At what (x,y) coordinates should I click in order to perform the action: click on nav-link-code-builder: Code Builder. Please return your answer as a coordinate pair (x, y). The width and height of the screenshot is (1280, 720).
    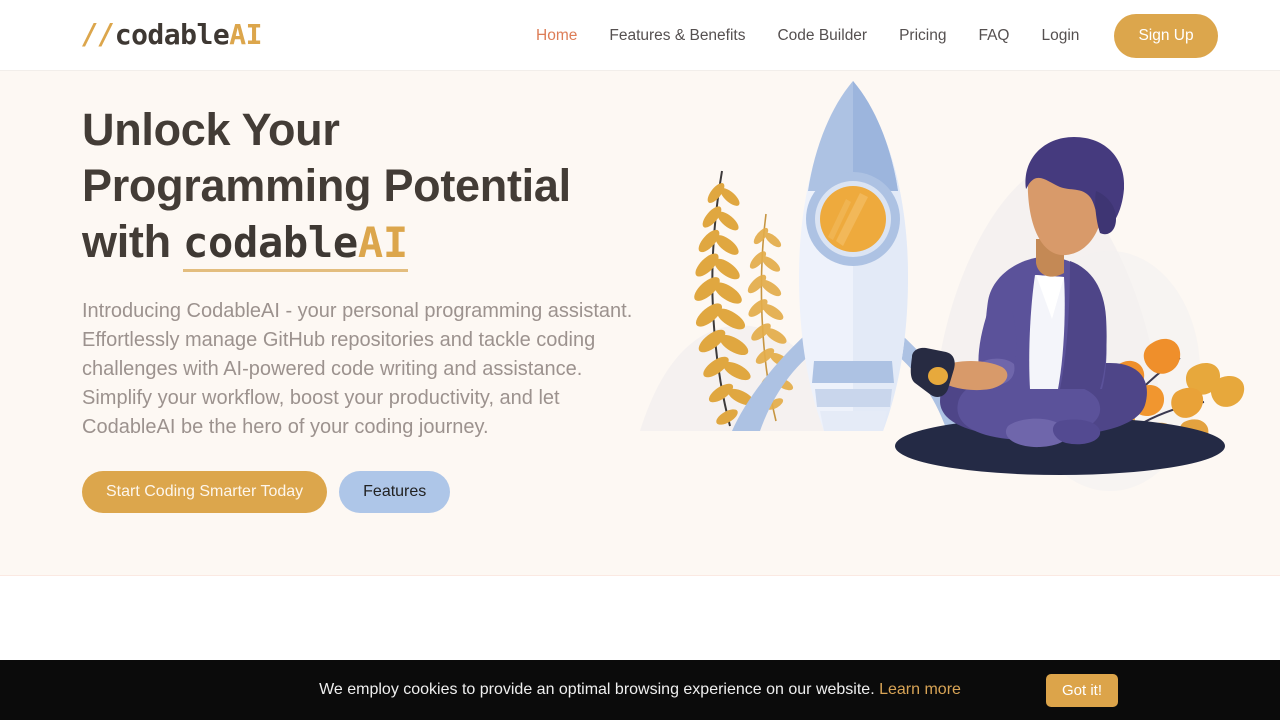
    Looking at the image, I should click on (822, 36).